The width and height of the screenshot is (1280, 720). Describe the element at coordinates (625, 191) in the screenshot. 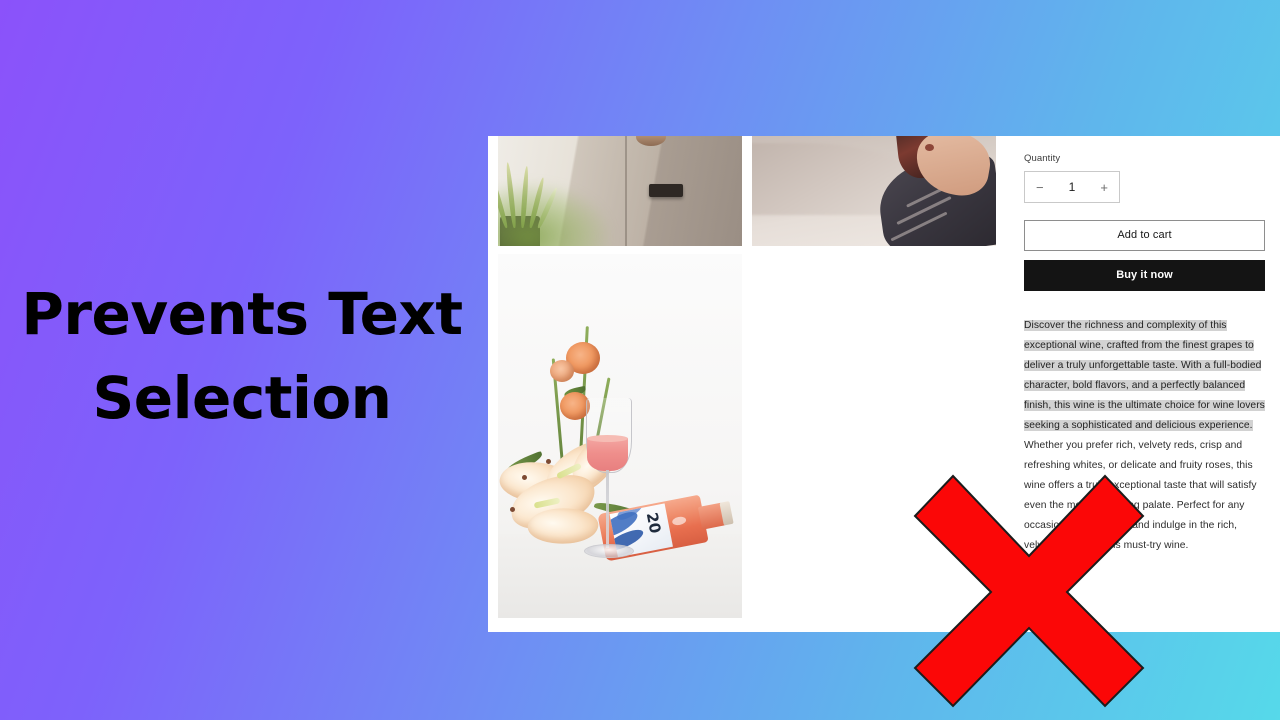

I see `concrete-edge` at that location.